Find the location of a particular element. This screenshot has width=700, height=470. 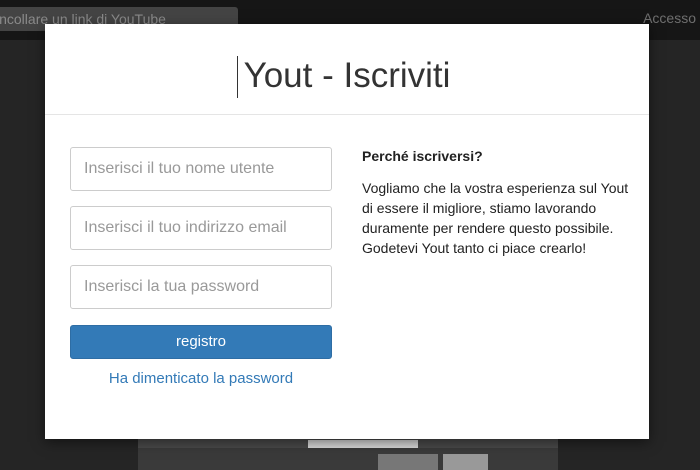

background-preview-image is located at coordinates (348, 453).